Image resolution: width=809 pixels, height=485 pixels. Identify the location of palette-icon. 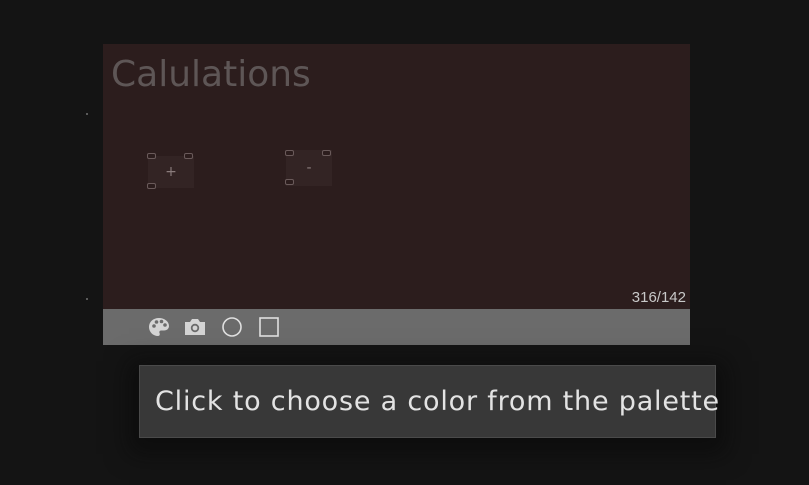
(159, 327).